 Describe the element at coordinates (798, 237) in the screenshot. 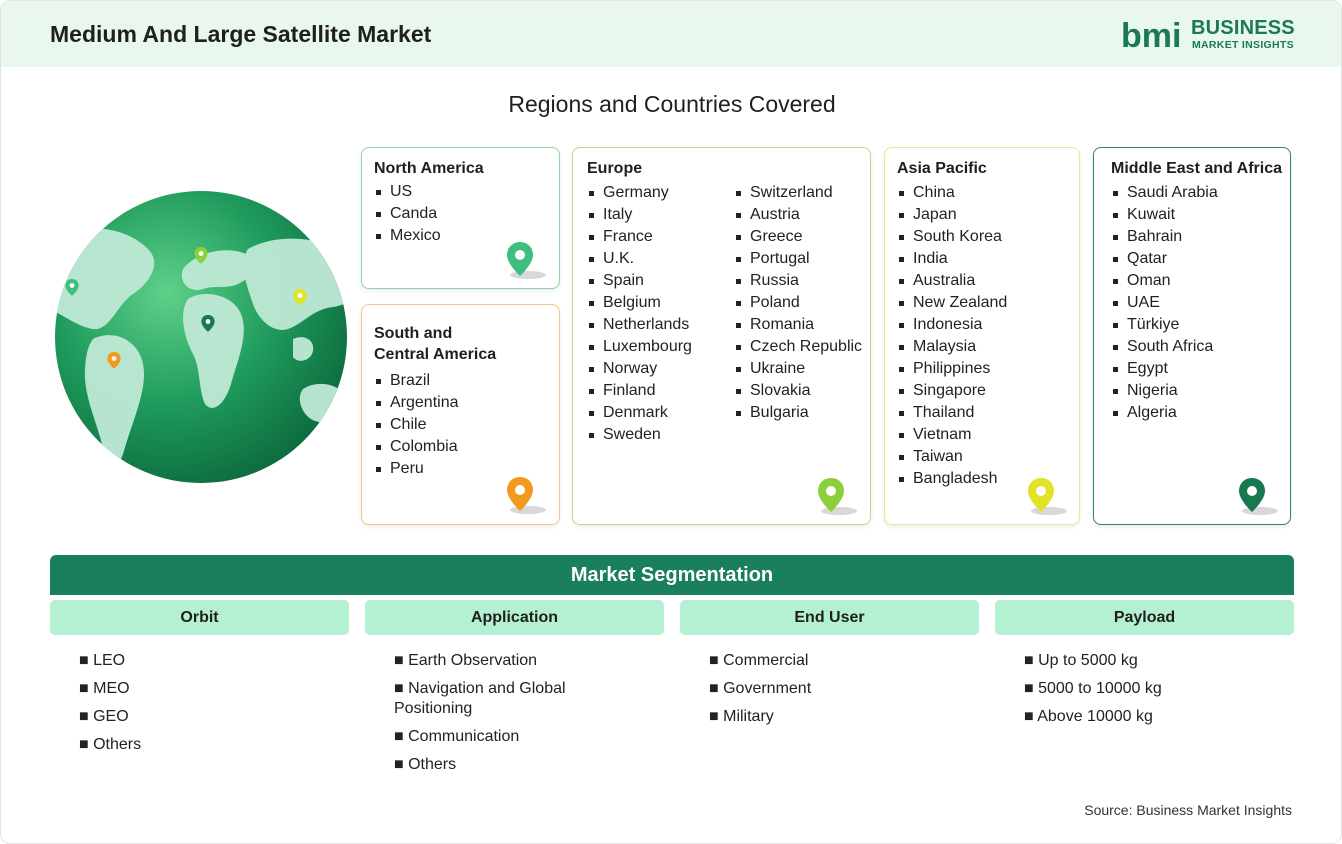

I see `country-item: Greece` at that location.